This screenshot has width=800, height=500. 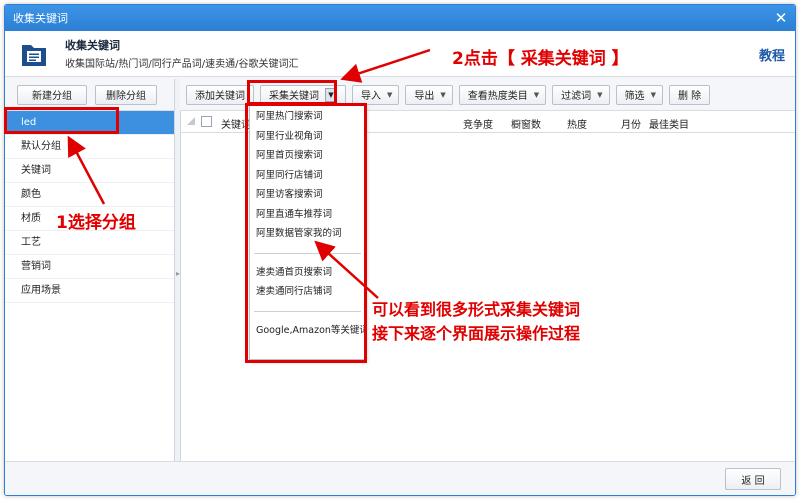 What do you see at coordinates (307, 273) in the screenshot?
I see `menu-item: 速卖通首页搜索词` at bounding box center [307, 273].